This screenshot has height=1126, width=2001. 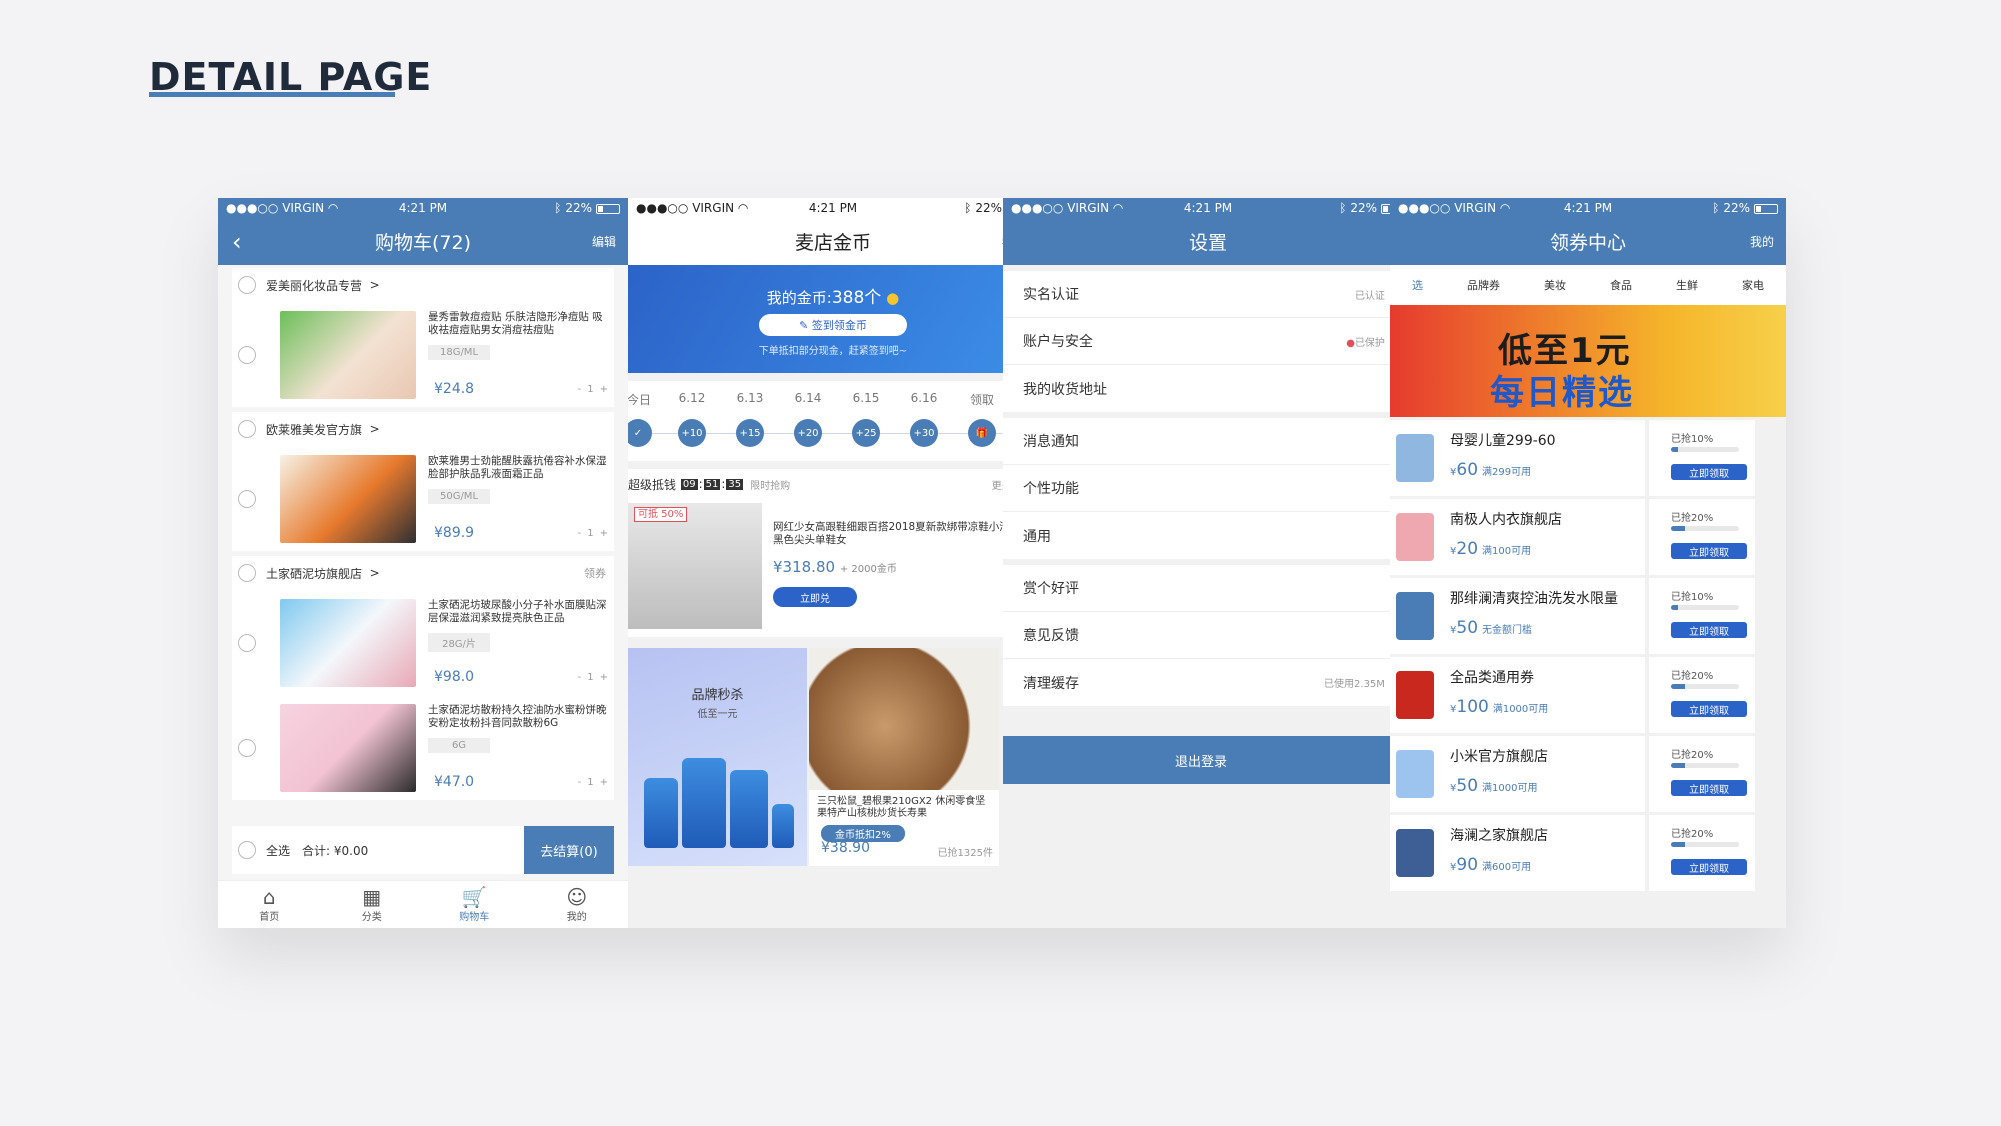 What do you see at coordinates (1350, 343) in the screenshot?
I see `shield-icon: ●` at bounding box center [1350, 343].